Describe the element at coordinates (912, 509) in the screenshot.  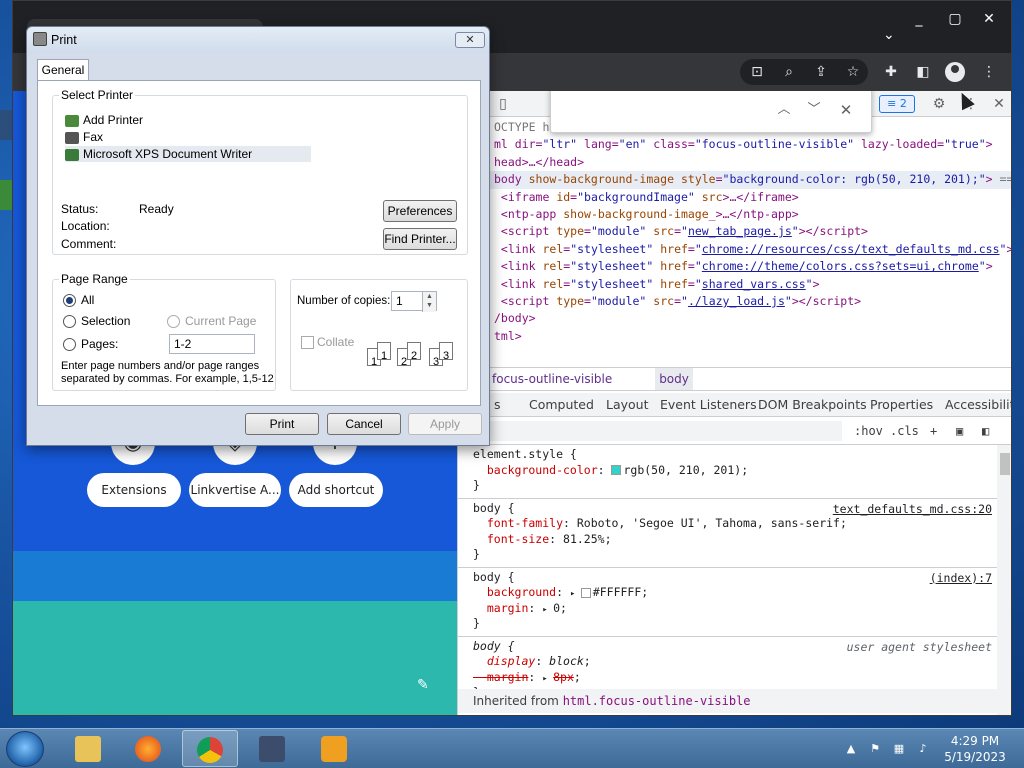
I see `css-source-link: text_defaults_md.css:20` at that location.